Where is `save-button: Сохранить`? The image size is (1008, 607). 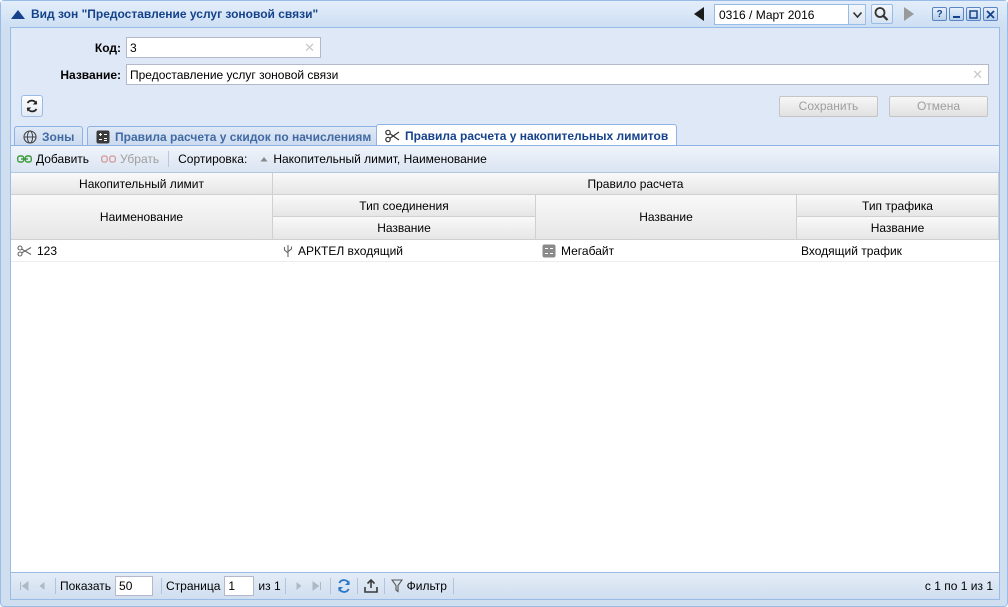
save-button: Сохранить is located at coordinates (828, 106).